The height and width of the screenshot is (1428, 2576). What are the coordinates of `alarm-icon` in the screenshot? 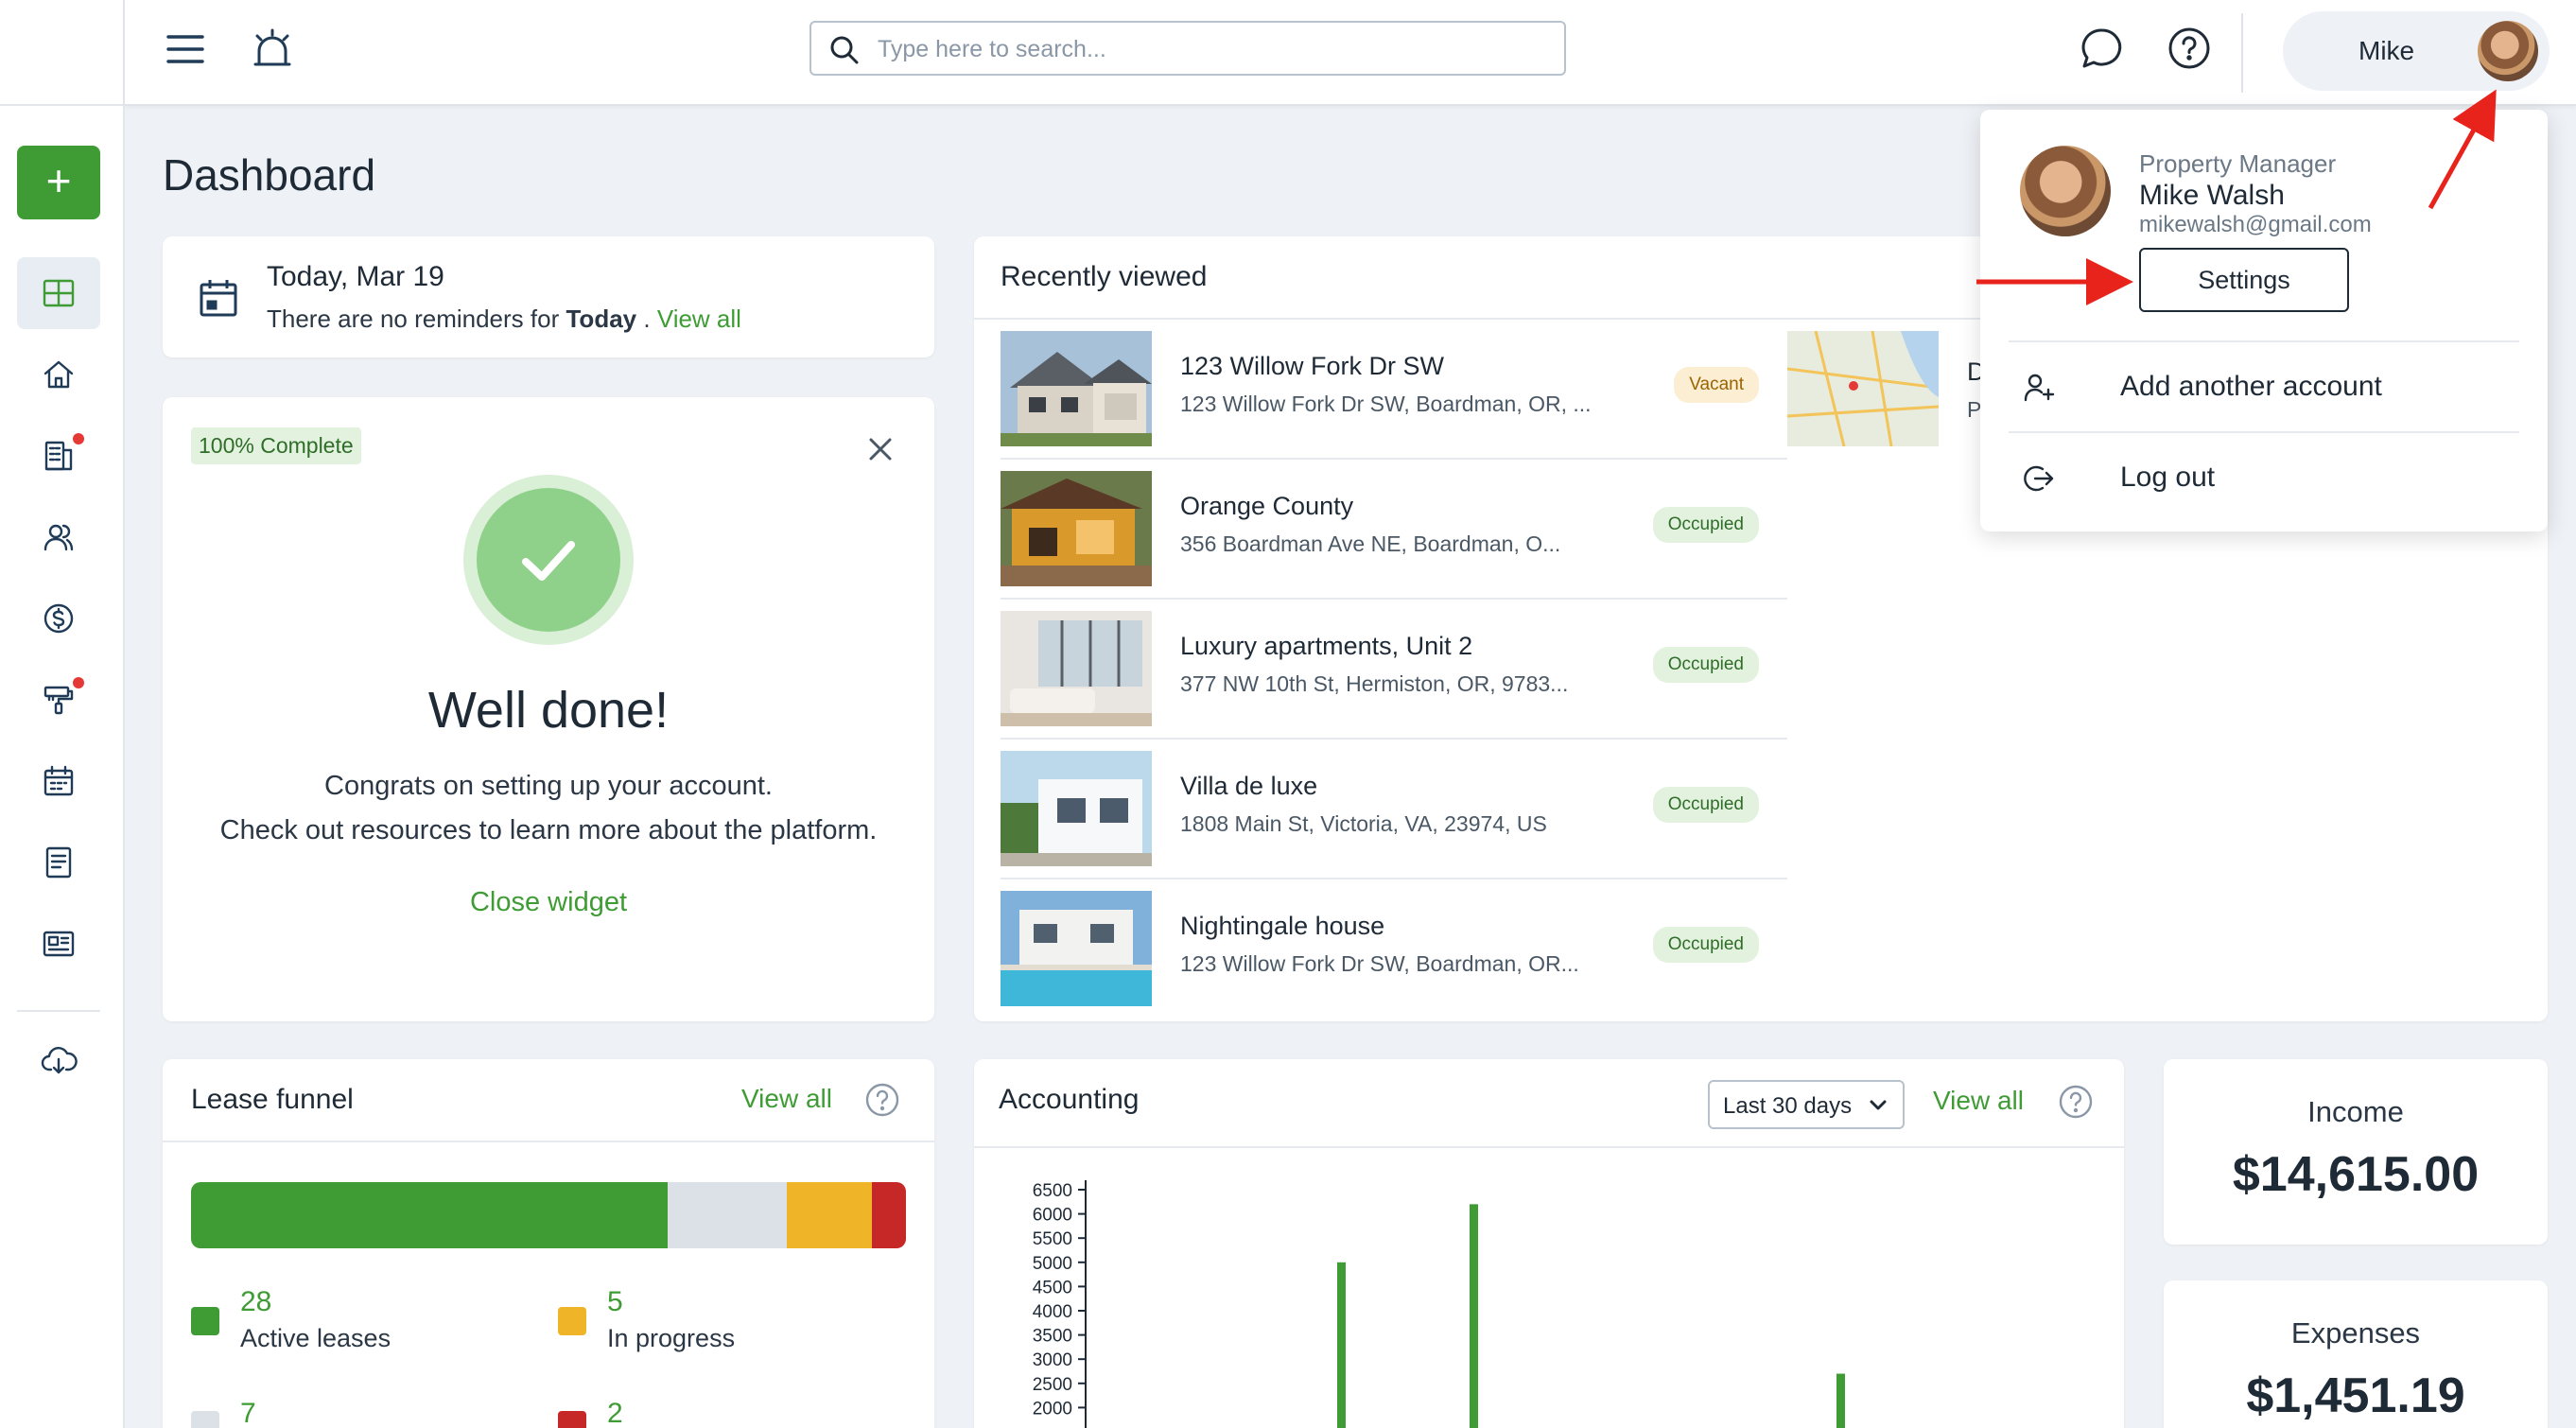 It's located at (272, 49).